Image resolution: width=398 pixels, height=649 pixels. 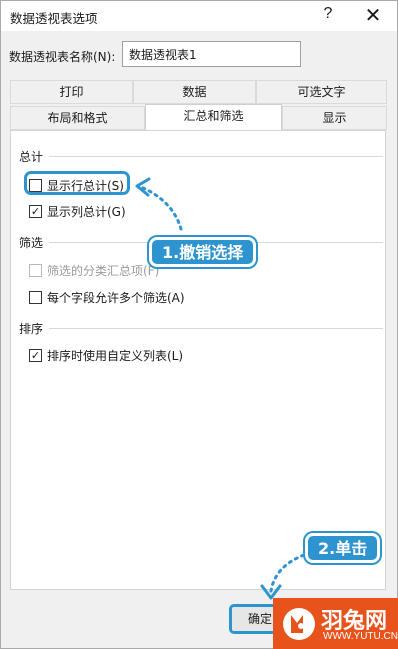 I want to click on watermark-url: WWW.YUTU.CN, so click(x=360, y=636).